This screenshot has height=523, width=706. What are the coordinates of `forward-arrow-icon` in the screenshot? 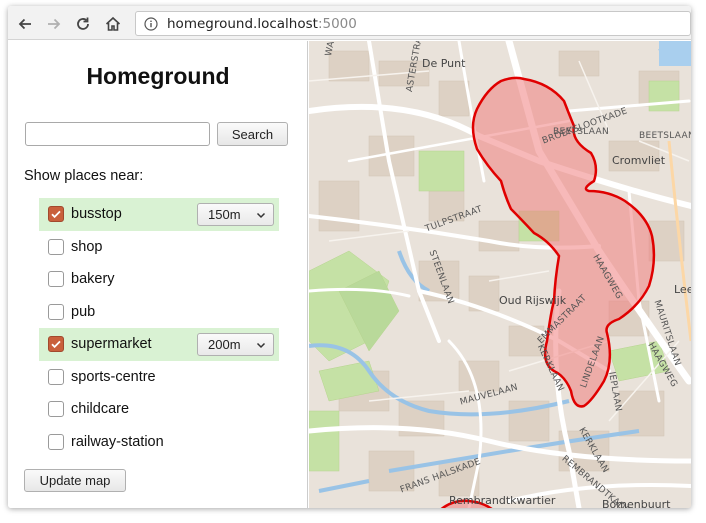 It's located at (54, 24).